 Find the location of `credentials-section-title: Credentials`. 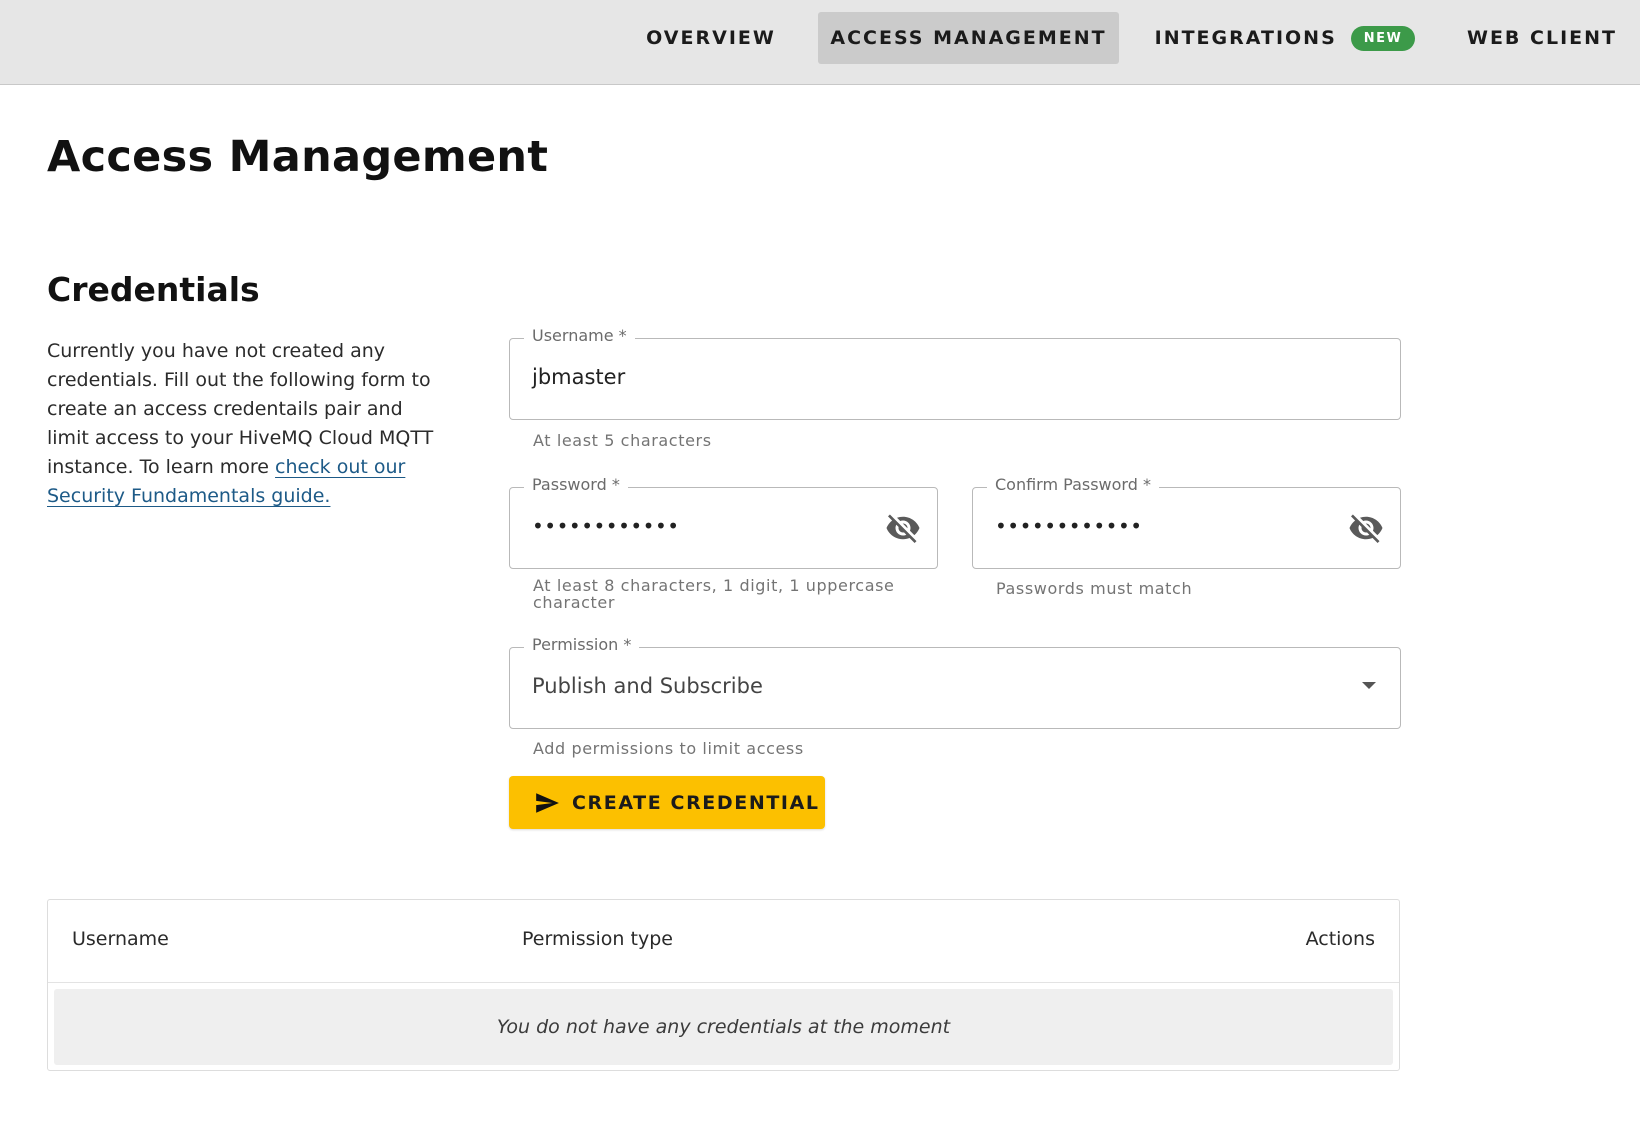

credentials-section-title: Credentials is located at coordinates (153, 289).